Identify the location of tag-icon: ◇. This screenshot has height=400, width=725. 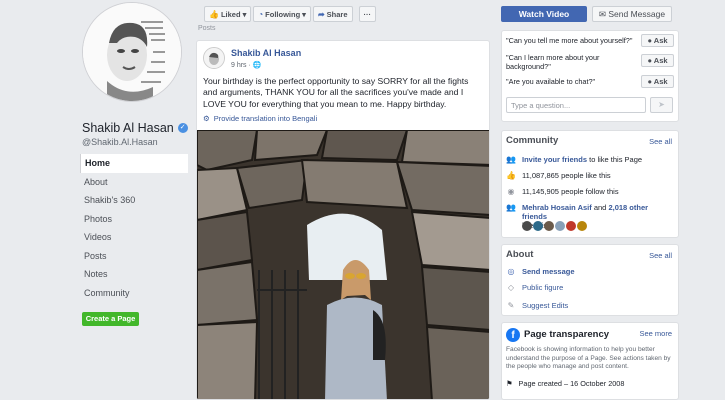
(511, 287).